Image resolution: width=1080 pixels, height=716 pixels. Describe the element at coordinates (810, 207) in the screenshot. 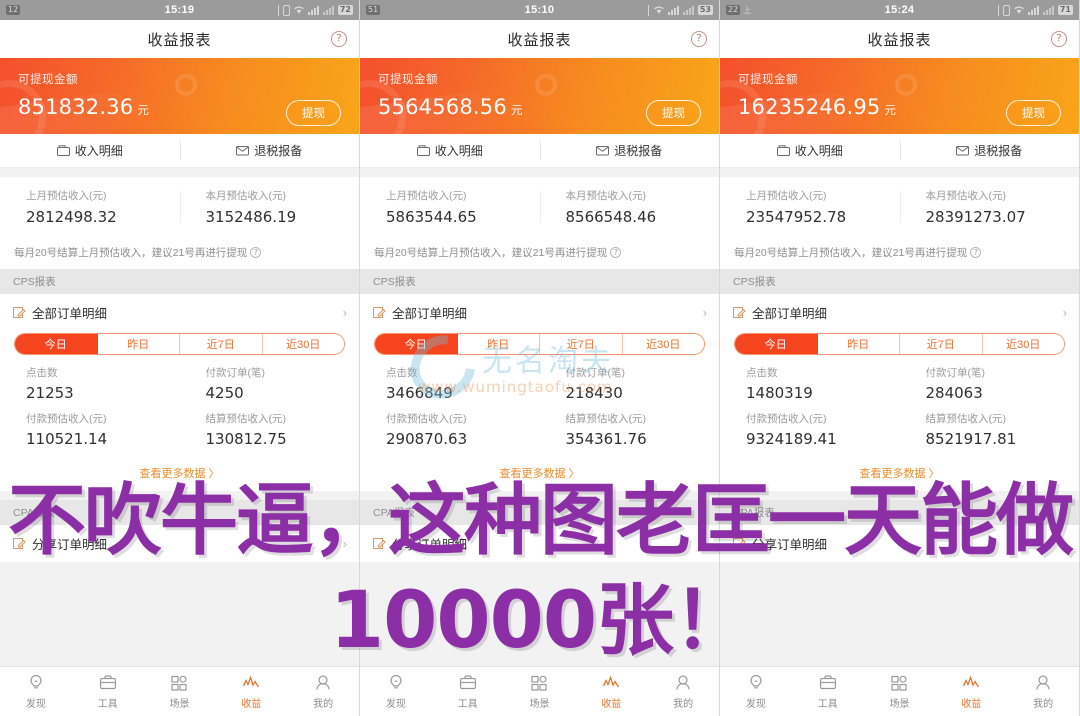

I see `estimate-last-month: 上月预估收入(元) 23547952.78` at that location.